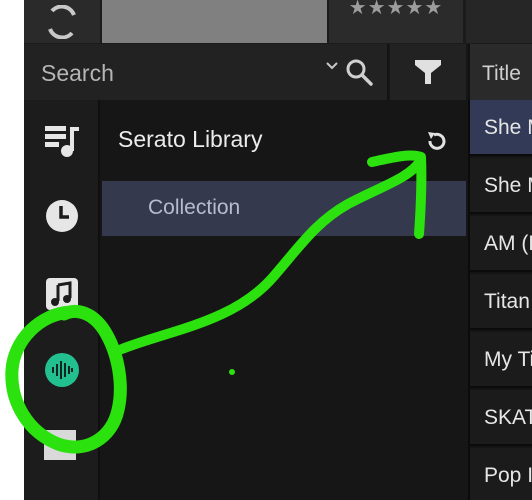 The width and height of the screenshot is (532, 500). I want to click on sidebar-item-partial, so click(60, 445).